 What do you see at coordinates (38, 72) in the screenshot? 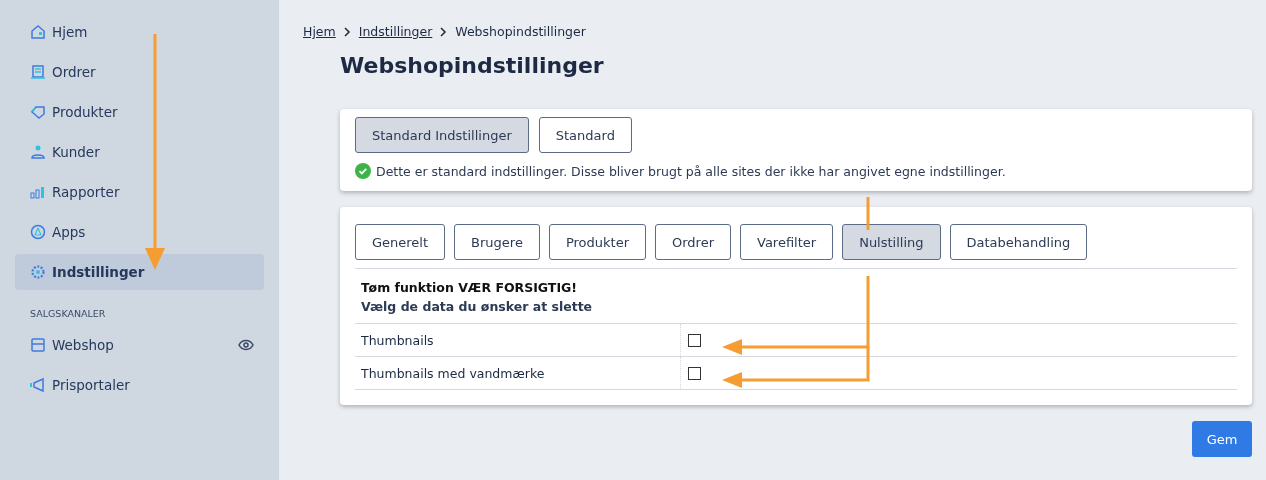
I see `document-icon` at bounding box center [38, 72].